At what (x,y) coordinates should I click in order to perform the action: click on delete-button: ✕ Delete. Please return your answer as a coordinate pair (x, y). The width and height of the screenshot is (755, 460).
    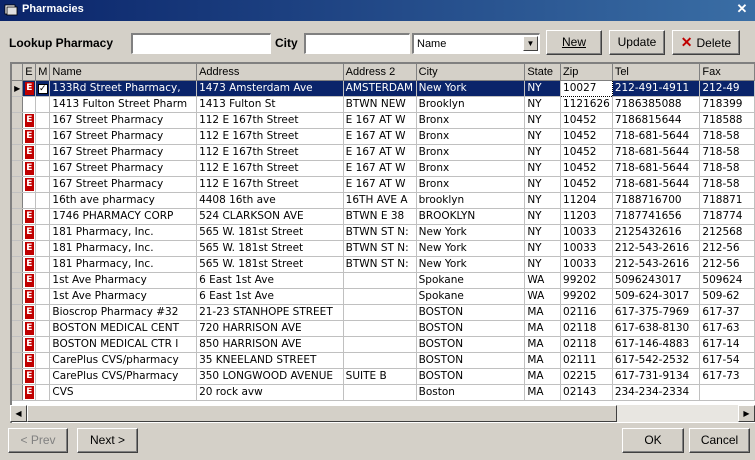
    Looking at the image, I should click on (706, 42).